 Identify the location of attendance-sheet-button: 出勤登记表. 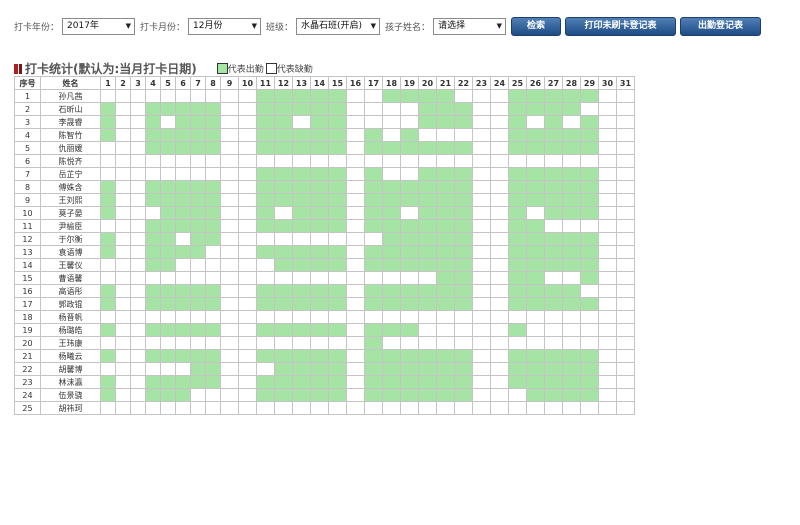
(721, 26).